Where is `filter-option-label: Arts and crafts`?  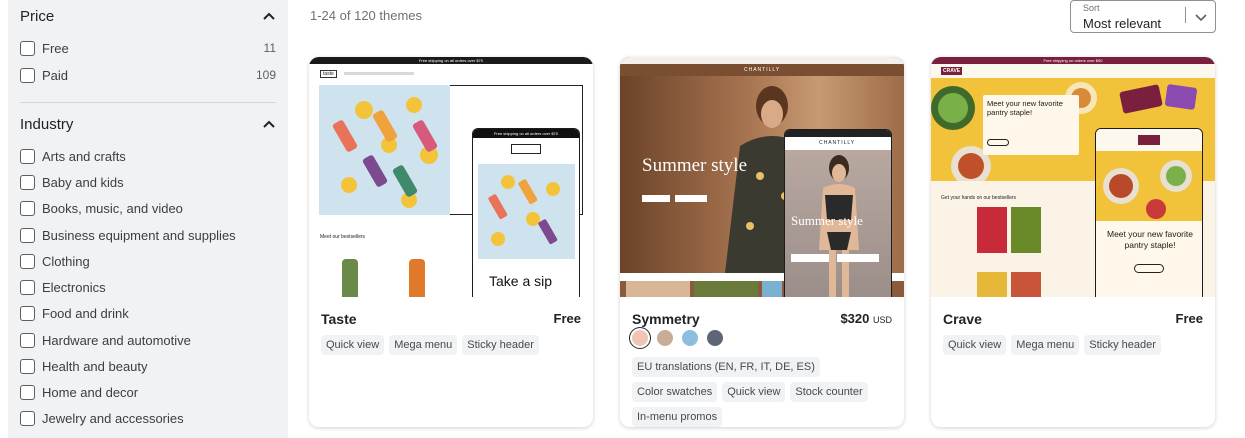 filter-option-label: Arts and crafts is located at coordinates (84, 156).